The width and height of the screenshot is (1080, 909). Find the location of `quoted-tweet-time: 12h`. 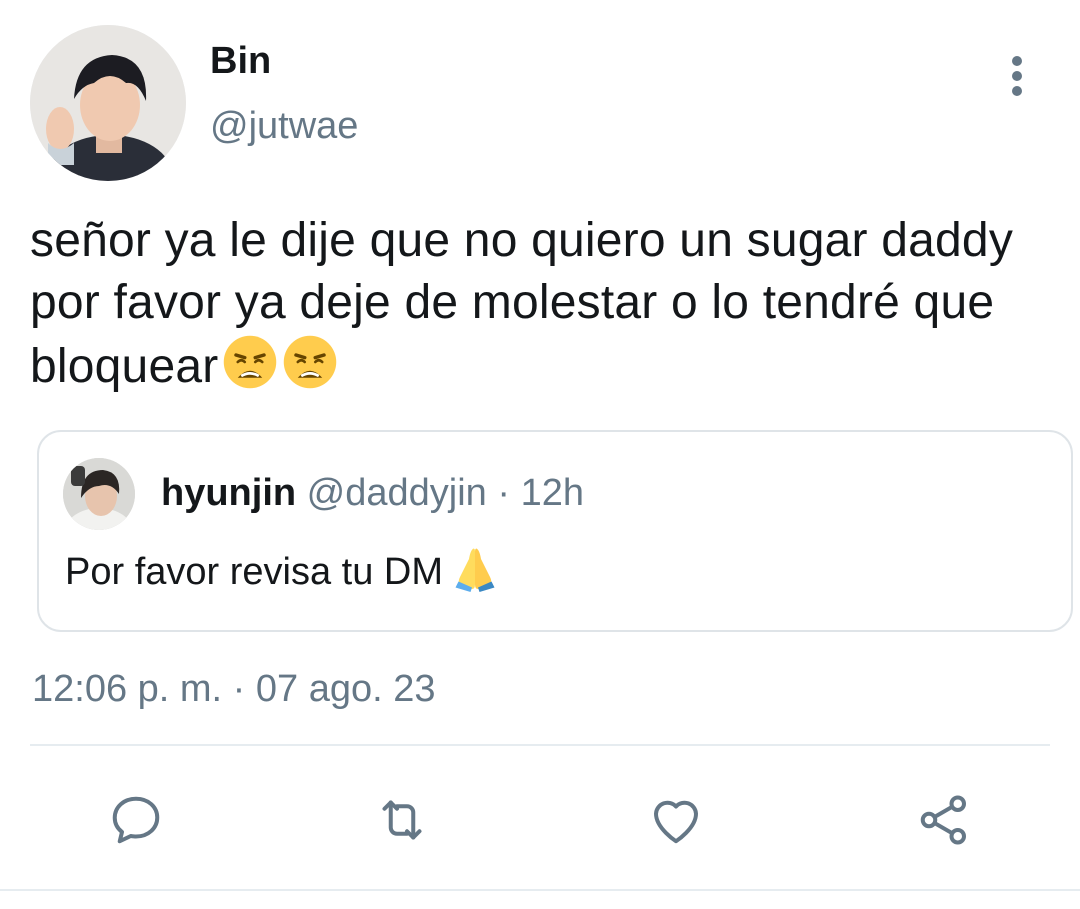

quoted-tweet-time: 12h is located at coordinates (552, 493).